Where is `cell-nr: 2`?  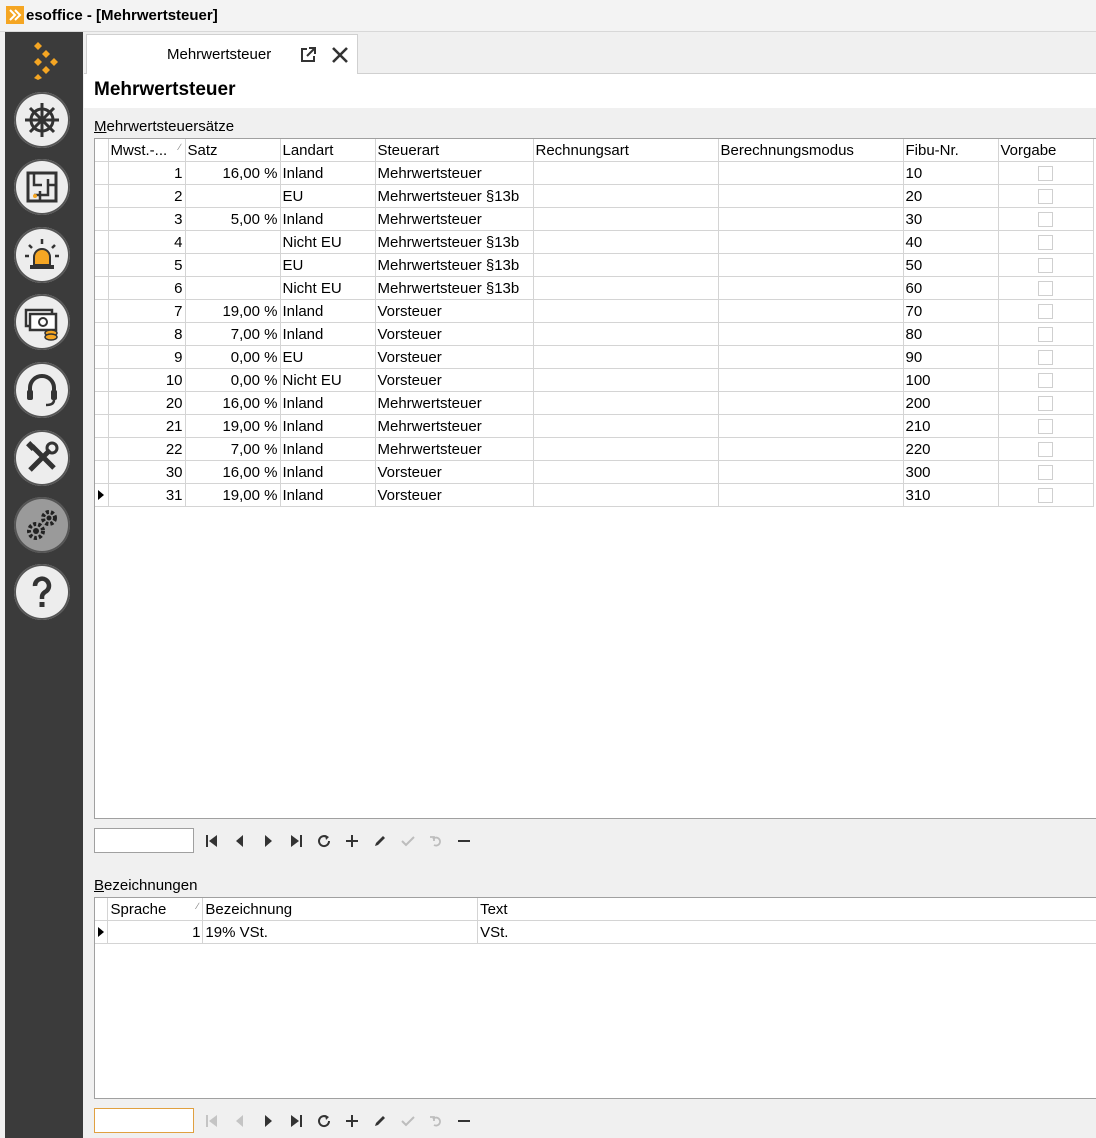
cell-nr: 2 is located at coordinates (147, 196).